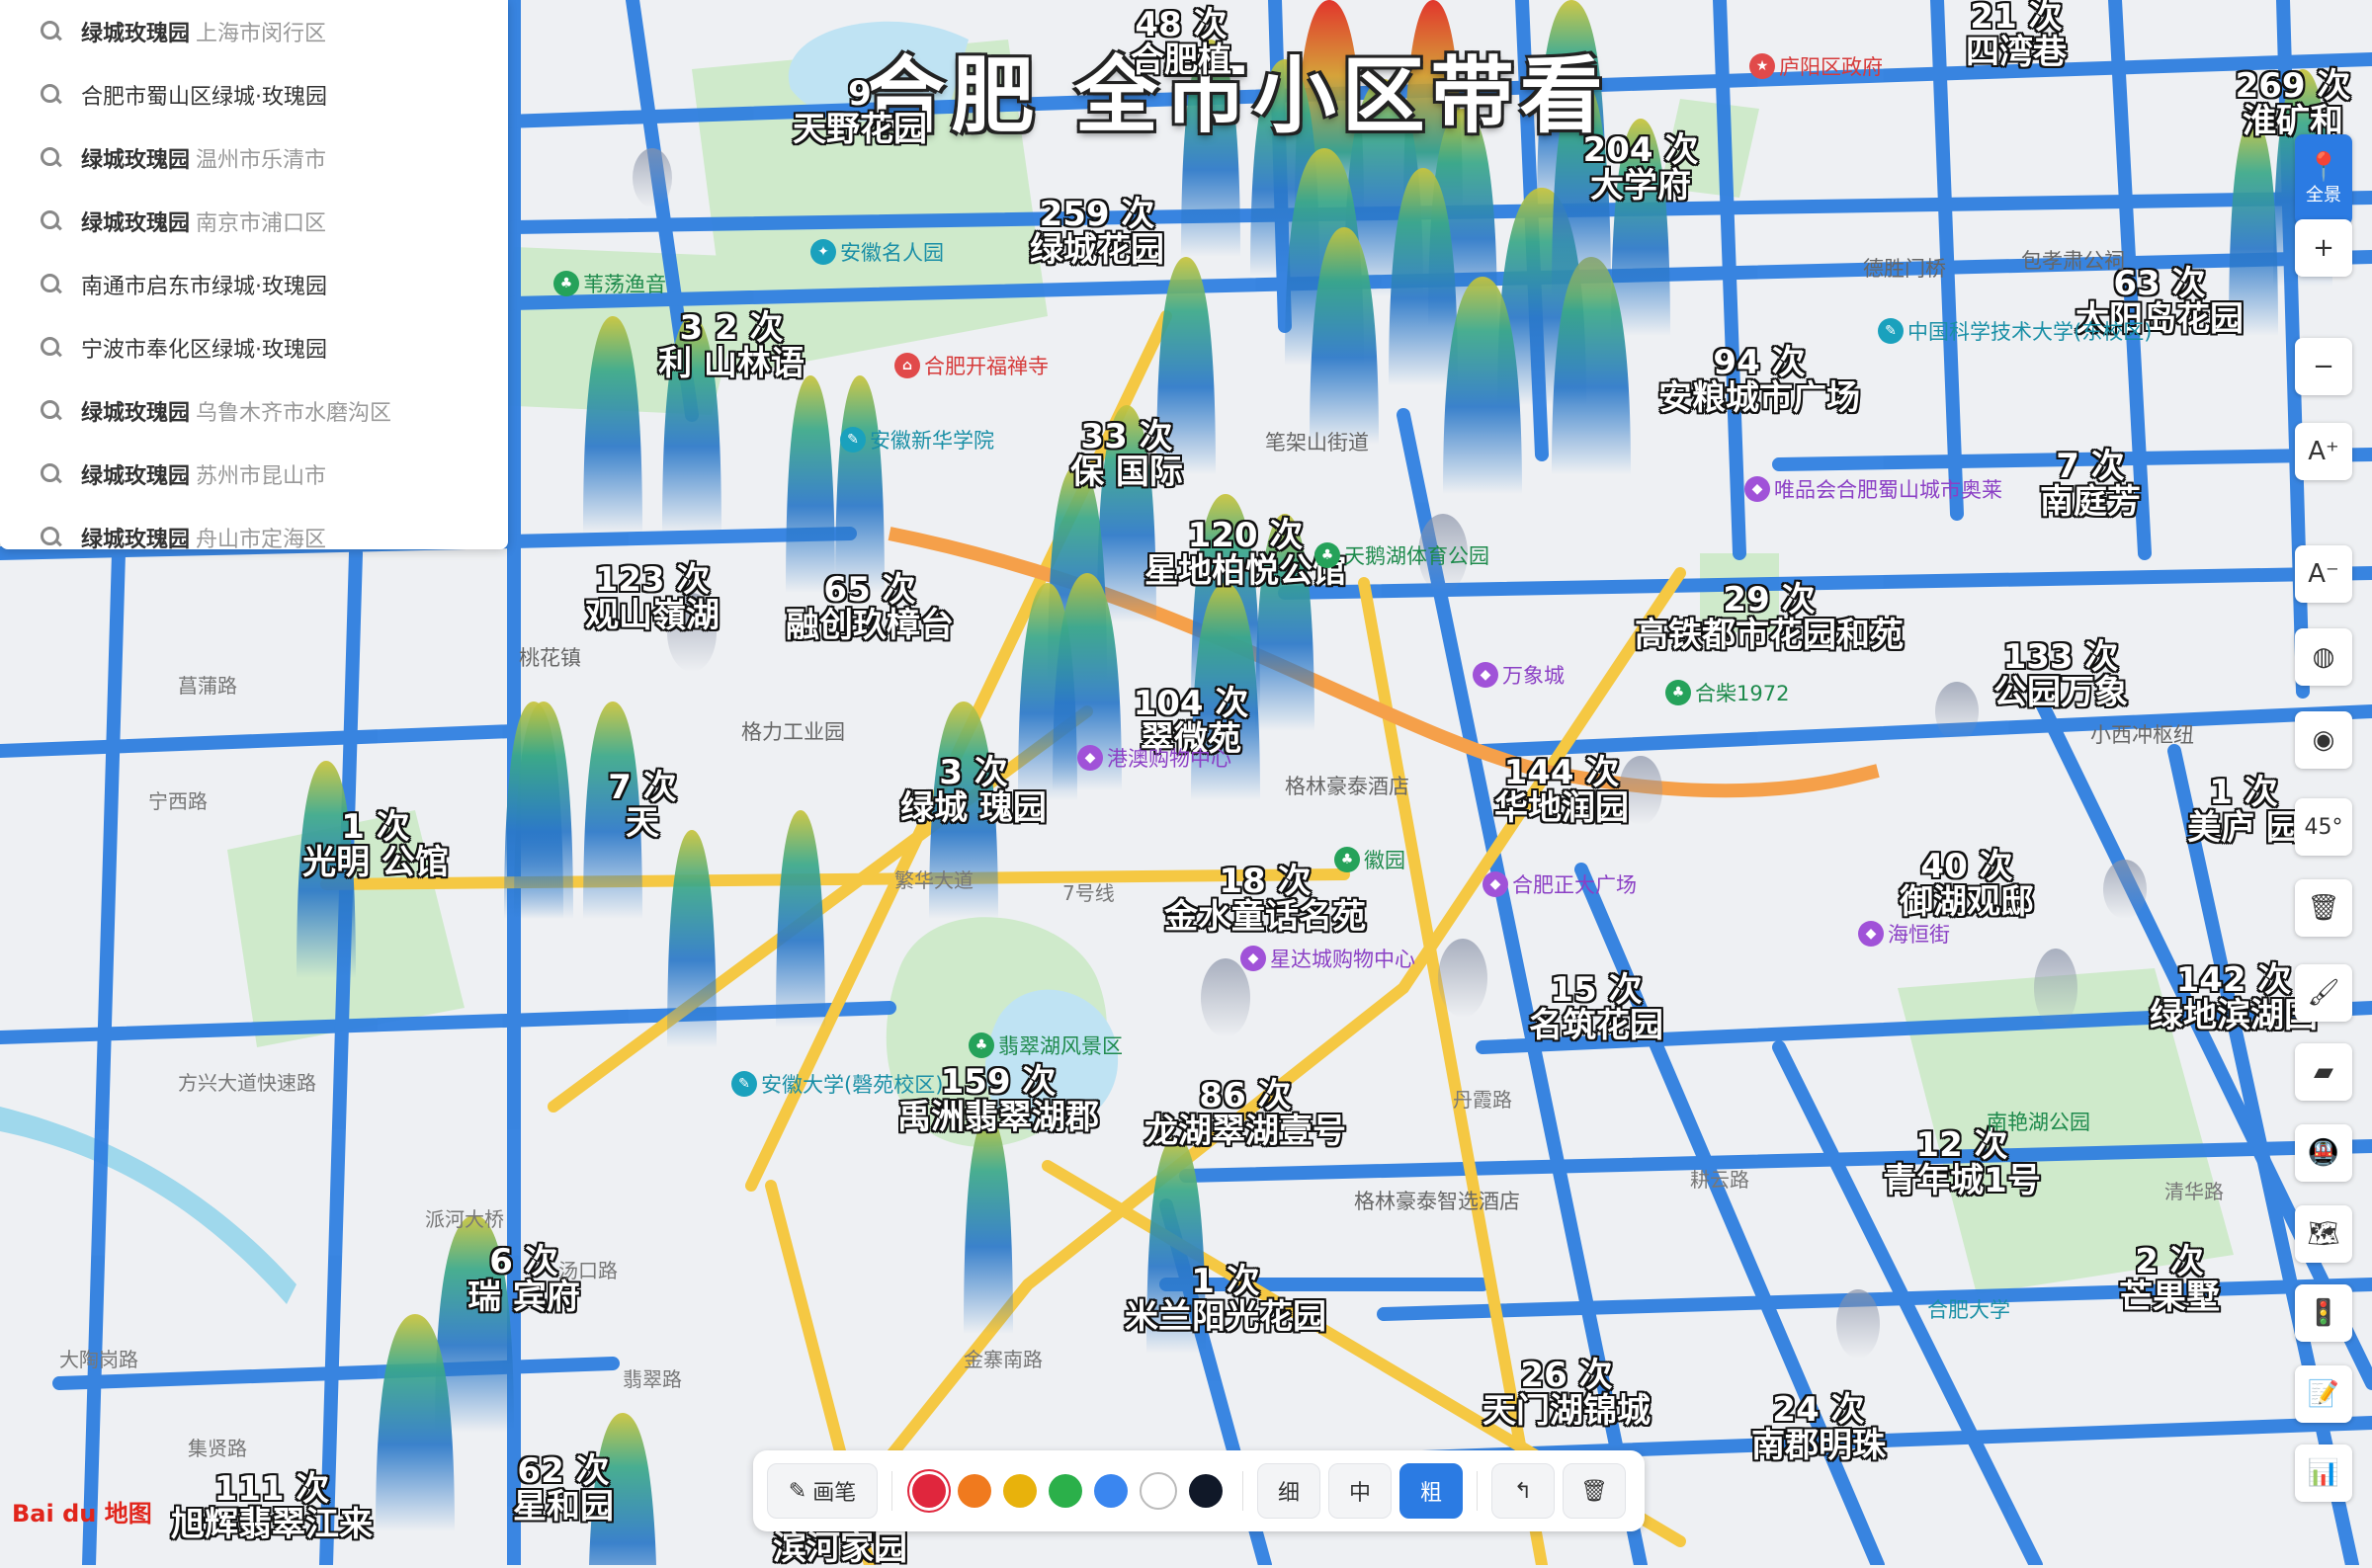  Describe the element at coordinates (254, 347) in the screenshot. I see `suggestion-item: 宁波市奉化区绿城·玫瑰园` at that location.